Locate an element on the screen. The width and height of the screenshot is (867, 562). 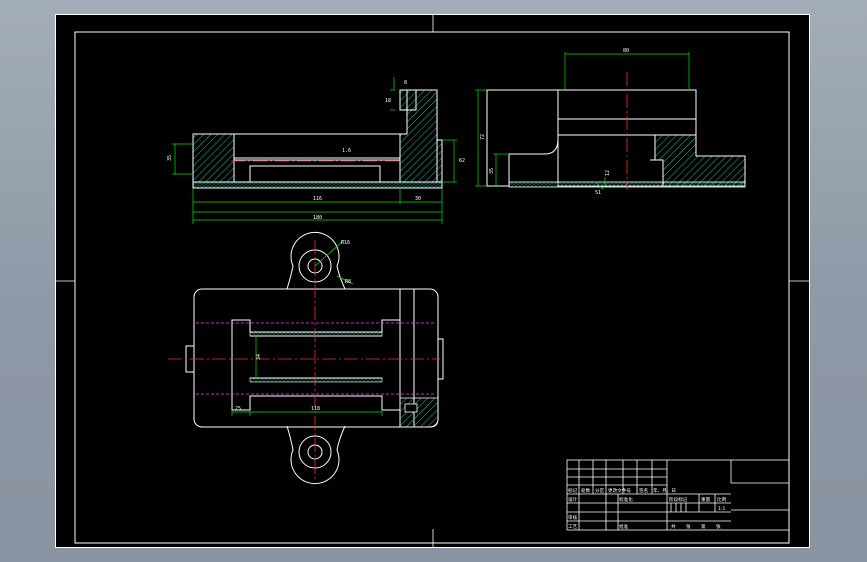
dim-chamfer: 1.6 is located at coordinates (346, 151).